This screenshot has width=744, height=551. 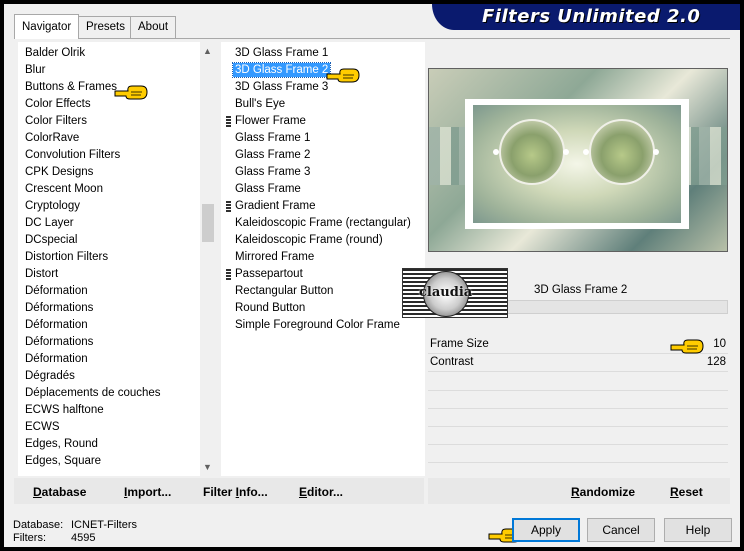 What do you see at coordinates (93, 70) in the screenshot?
I see `category-item: Blur` at bounding box center [93, 70].